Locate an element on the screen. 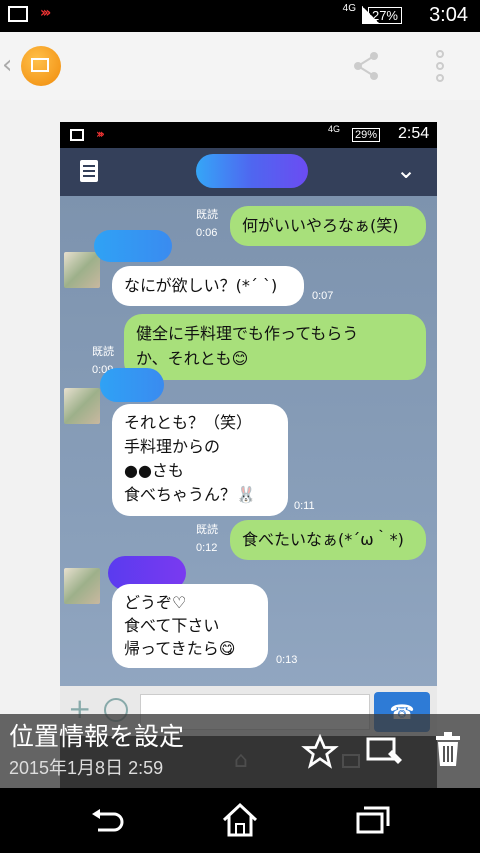 This screenshot has width=480, height=853. inner-battery: 29% is located at coordinates (366, 135).